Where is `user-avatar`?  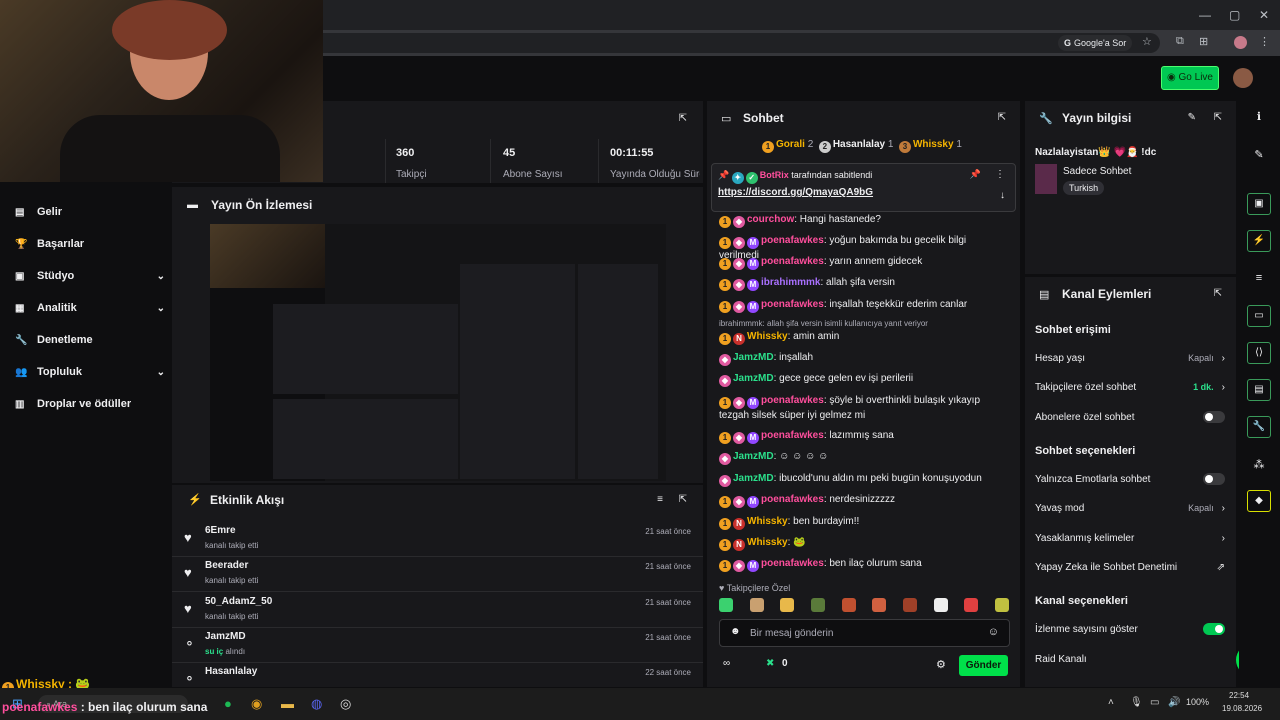
user-avatar is located at coordinates (1243, 78).